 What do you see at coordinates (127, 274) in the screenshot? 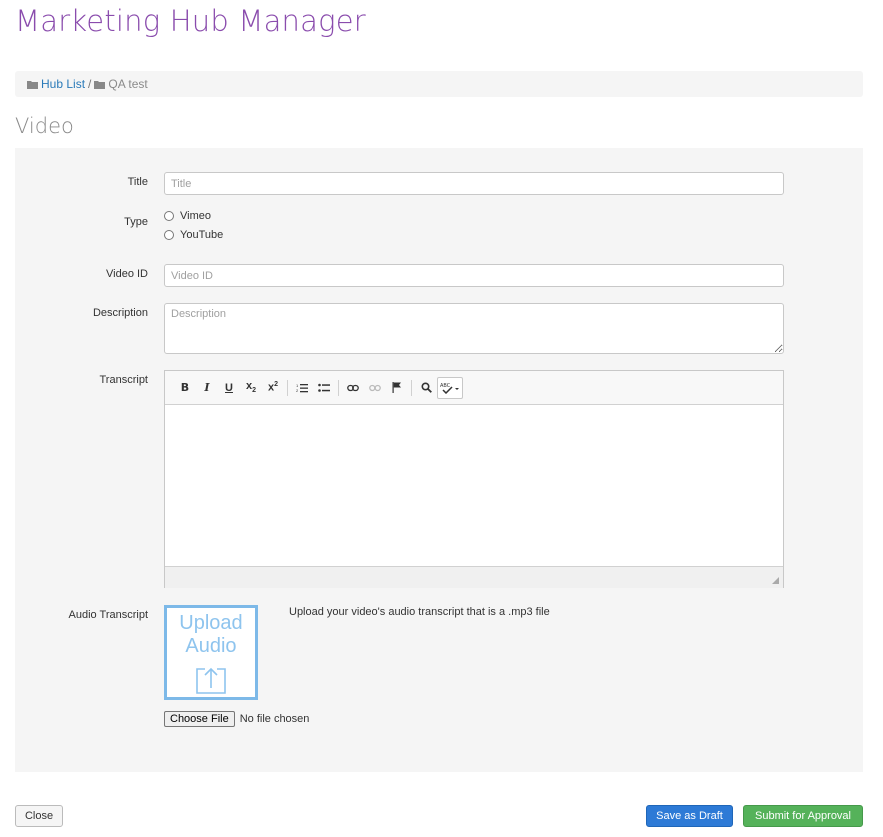
I see `video-id-label: Video ID` at bounding box center [127, 274].